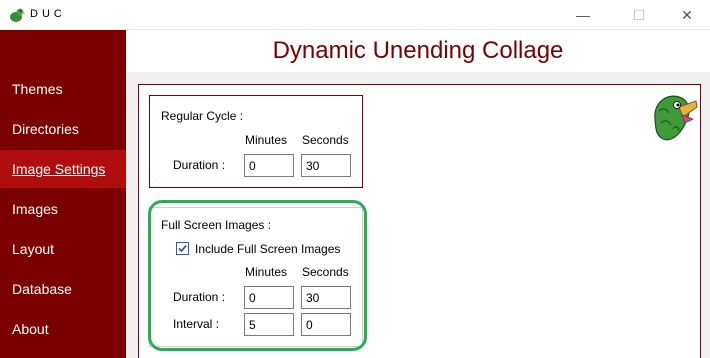 The image size is (710, 358). Describe the element at coordinates (35, 209) in the screenshot. I see `sidebar-item-label: Images` at that location.